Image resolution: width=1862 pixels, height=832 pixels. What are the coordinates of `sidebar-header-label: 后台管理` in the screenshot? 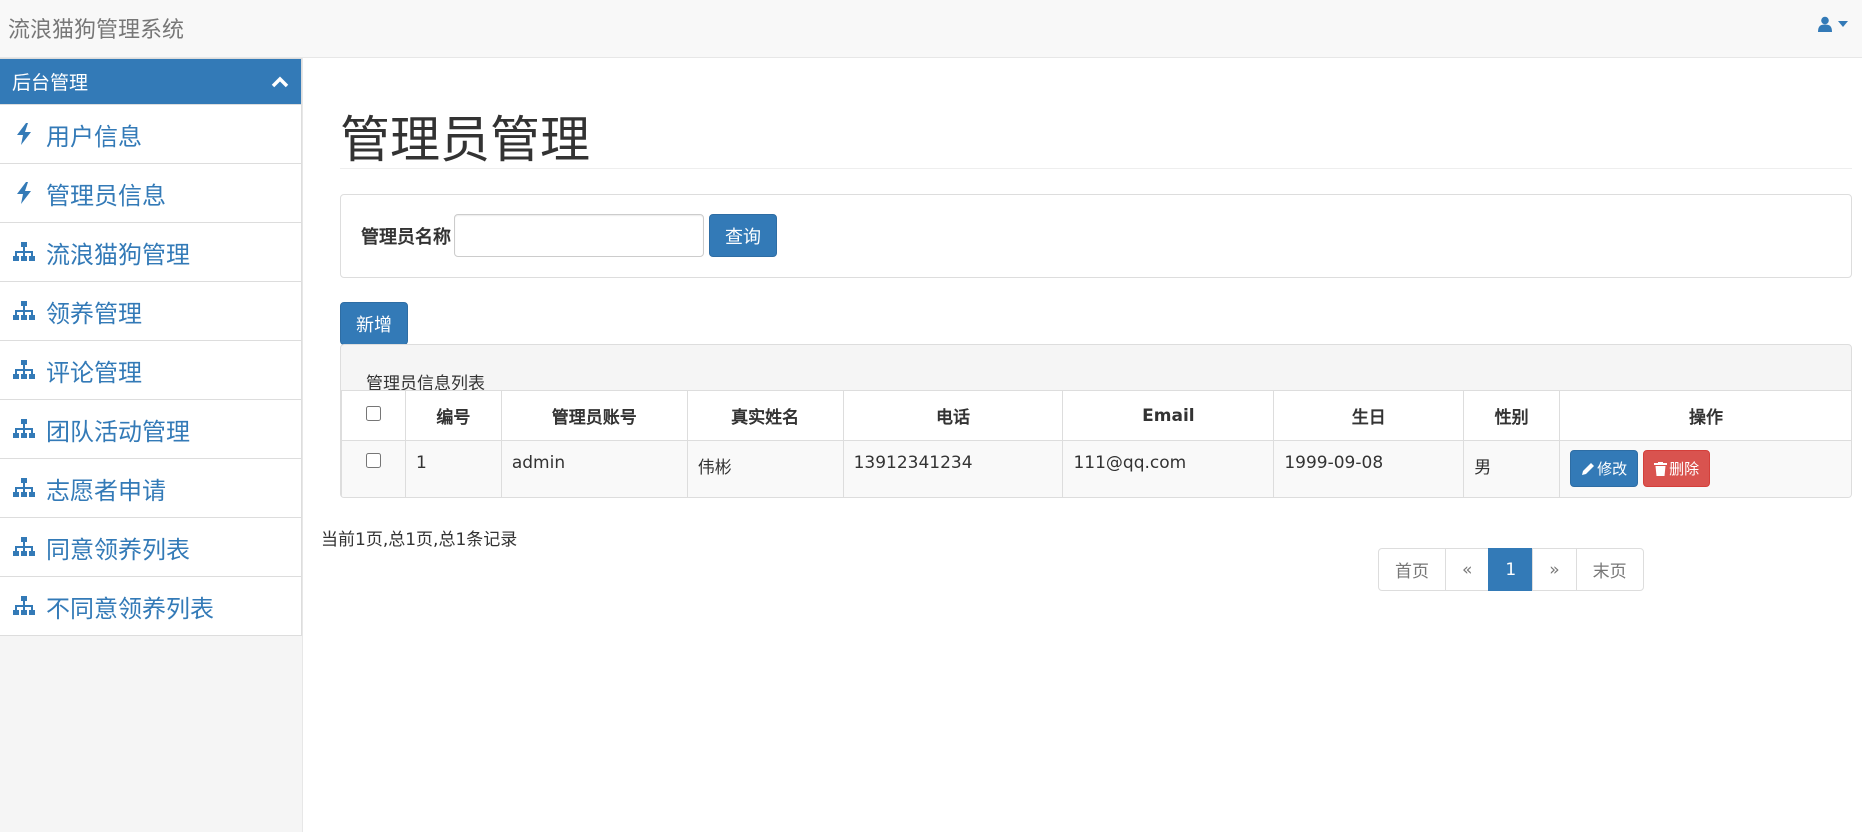 It's located at (50, 83).